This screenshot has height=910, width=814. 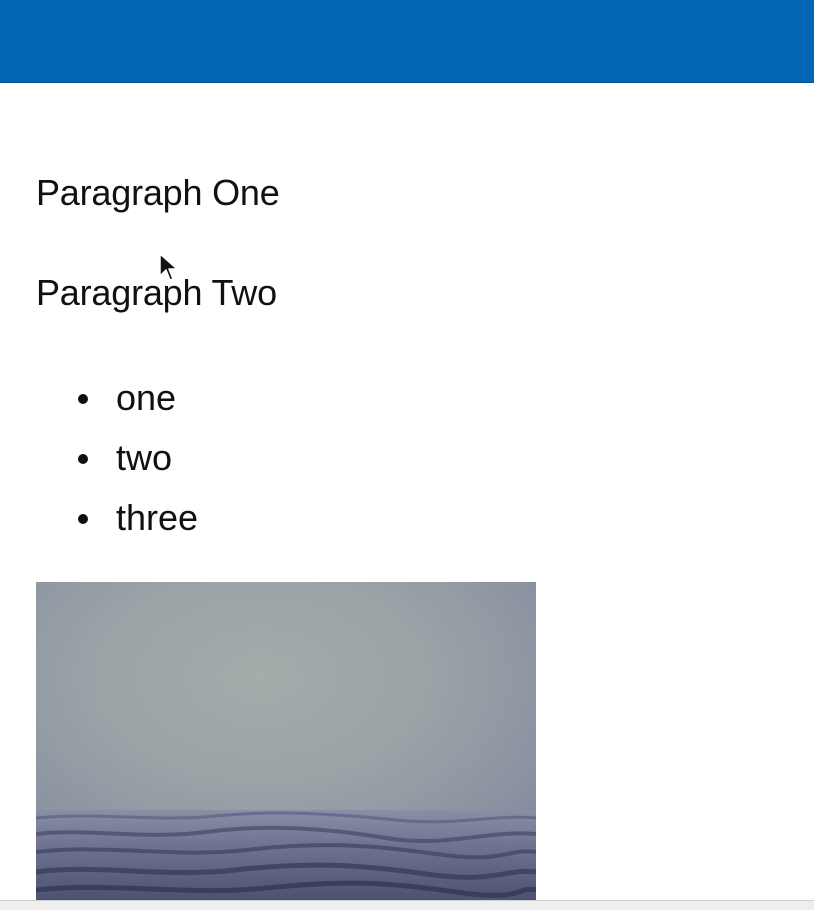 I want to click on list-item-label: one, so click(x=146, y=397).